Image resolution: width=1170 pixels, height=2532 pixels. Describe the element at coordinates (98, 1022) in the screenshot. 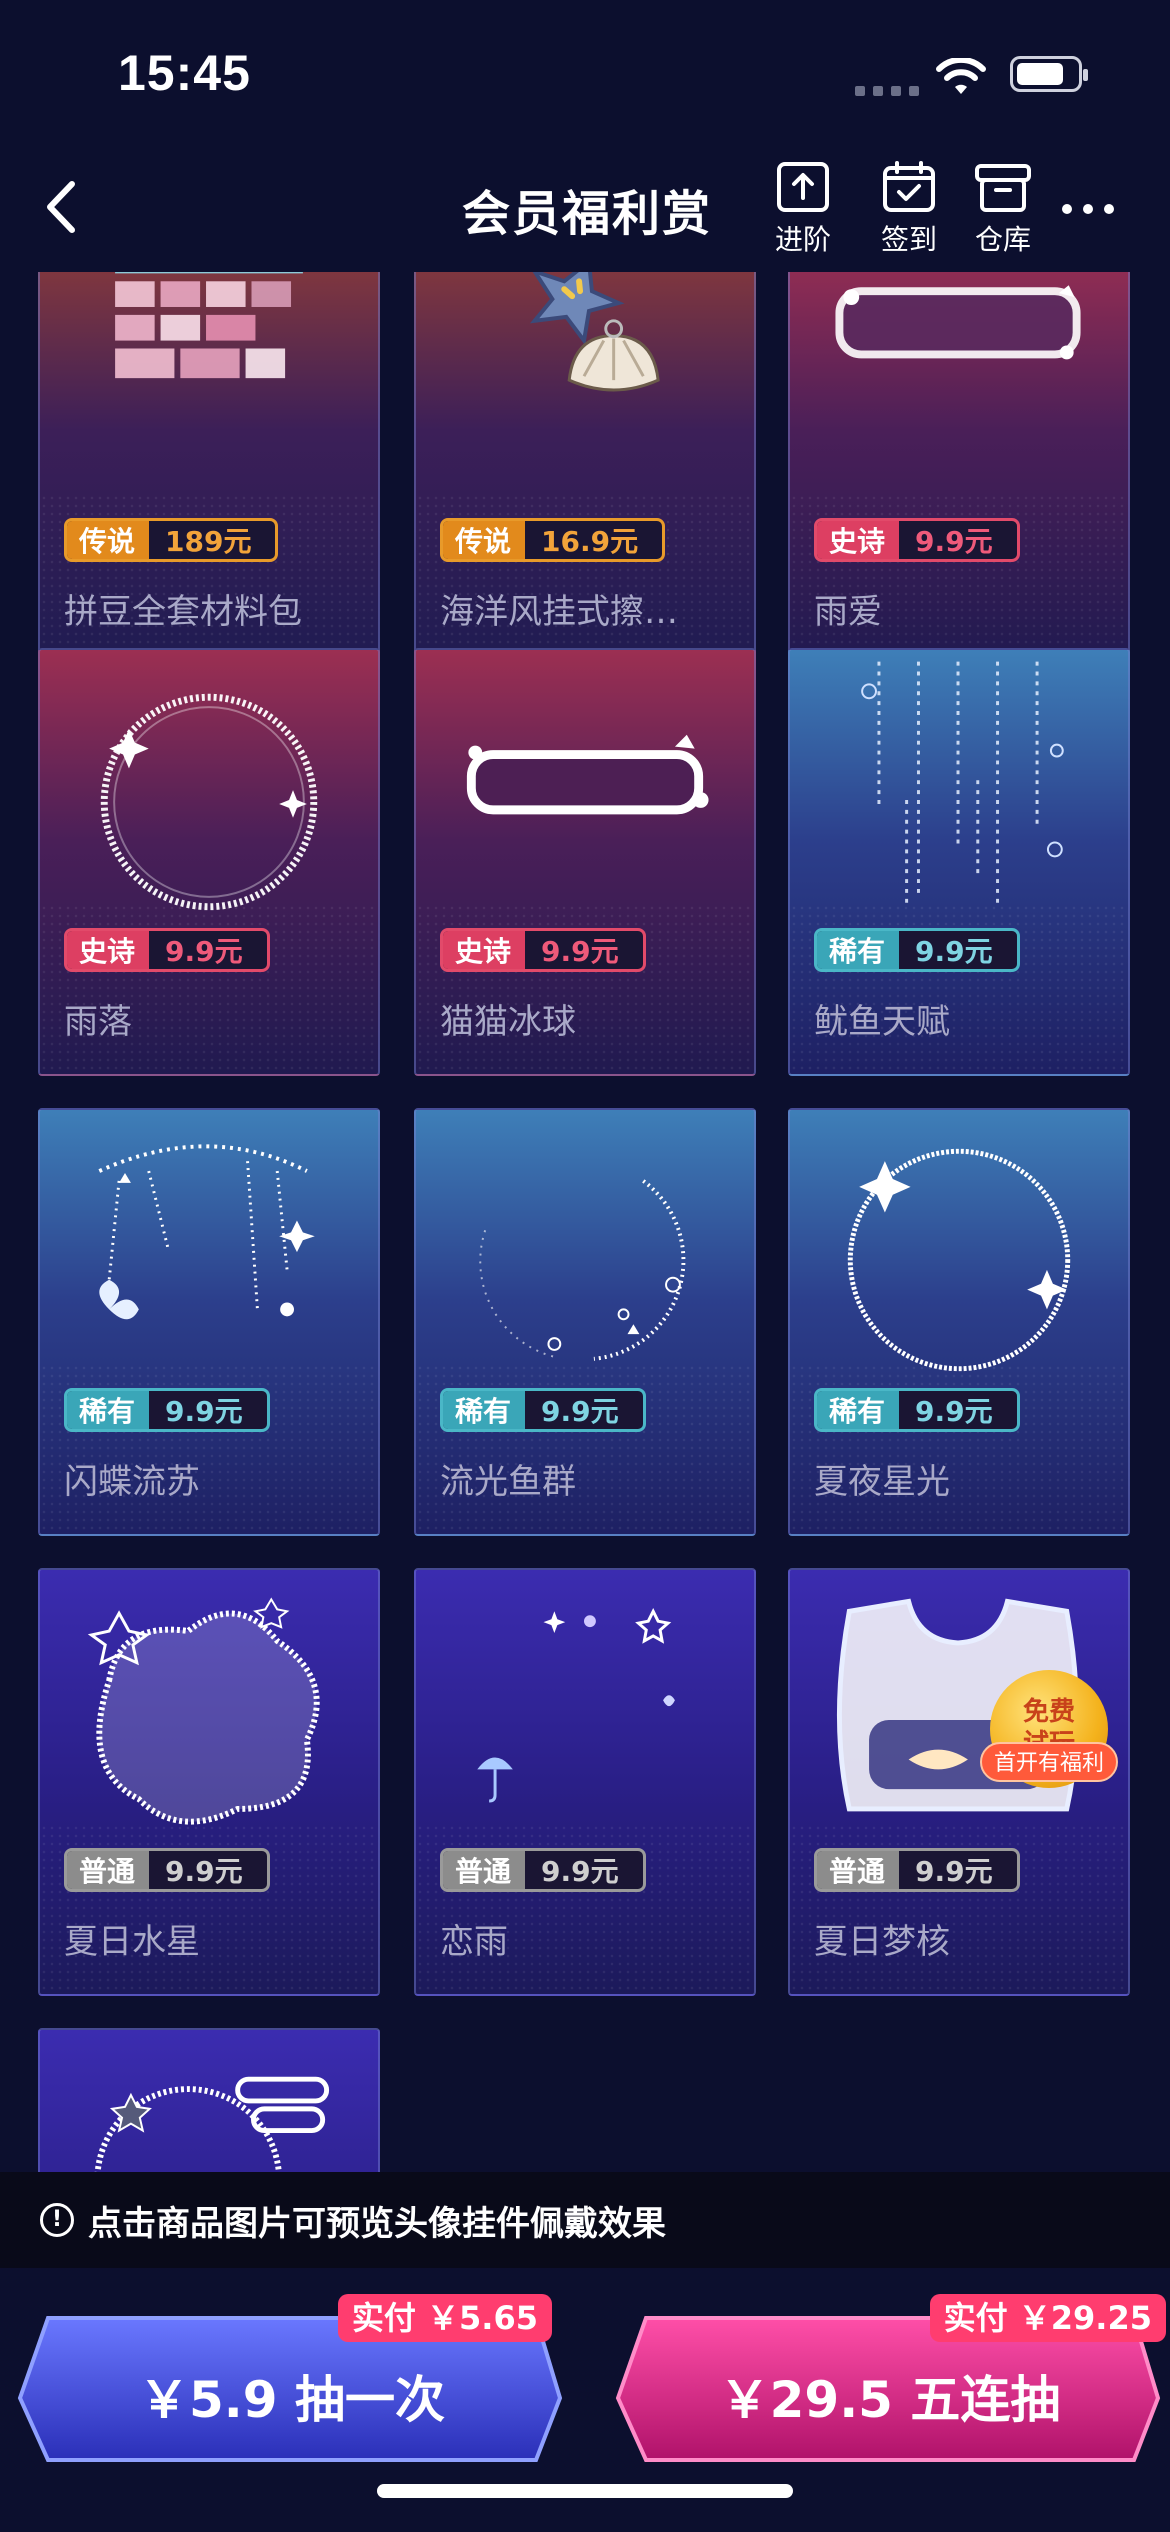

I see `item-name: 雨落` at that location.